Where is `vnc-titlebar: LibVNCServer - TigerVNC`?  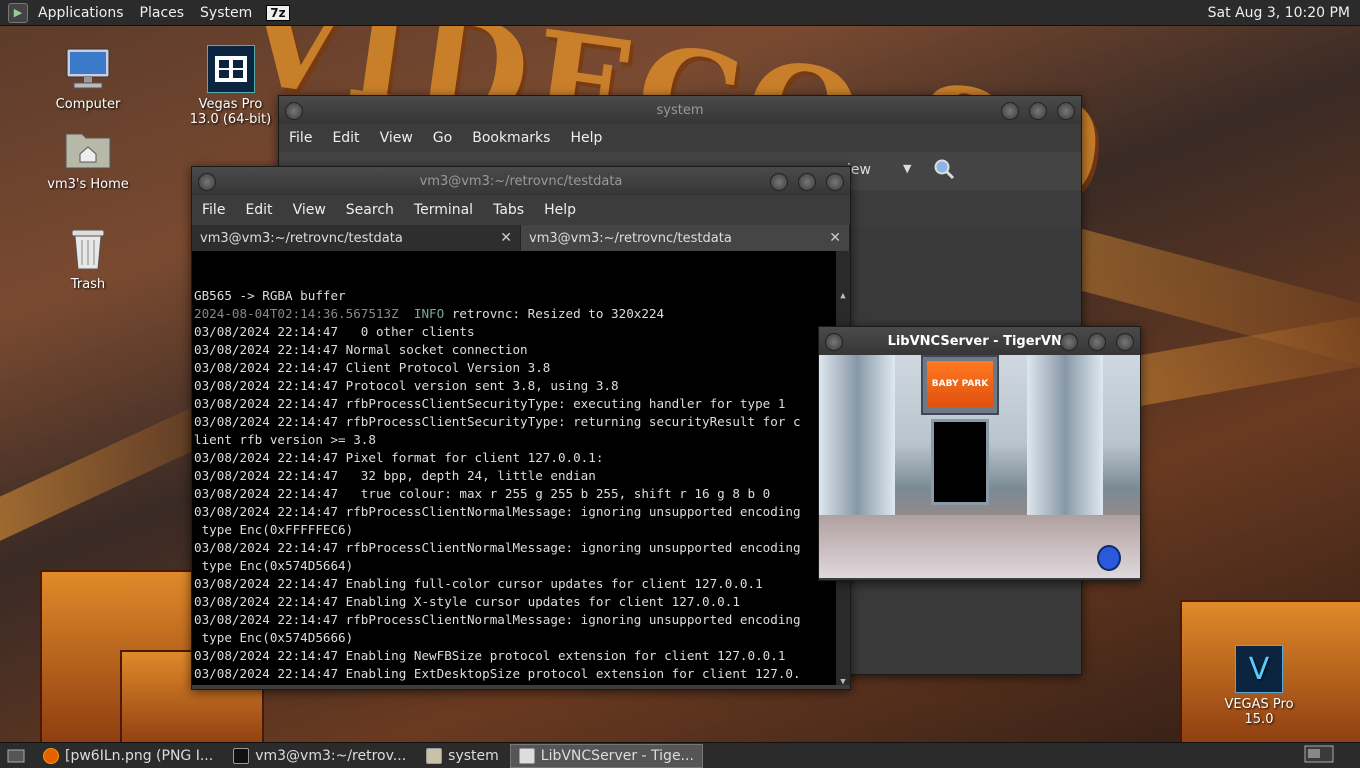 vnc-titlebar: LibVNCServer - TigerVNC is located at coordinates (979, 341).